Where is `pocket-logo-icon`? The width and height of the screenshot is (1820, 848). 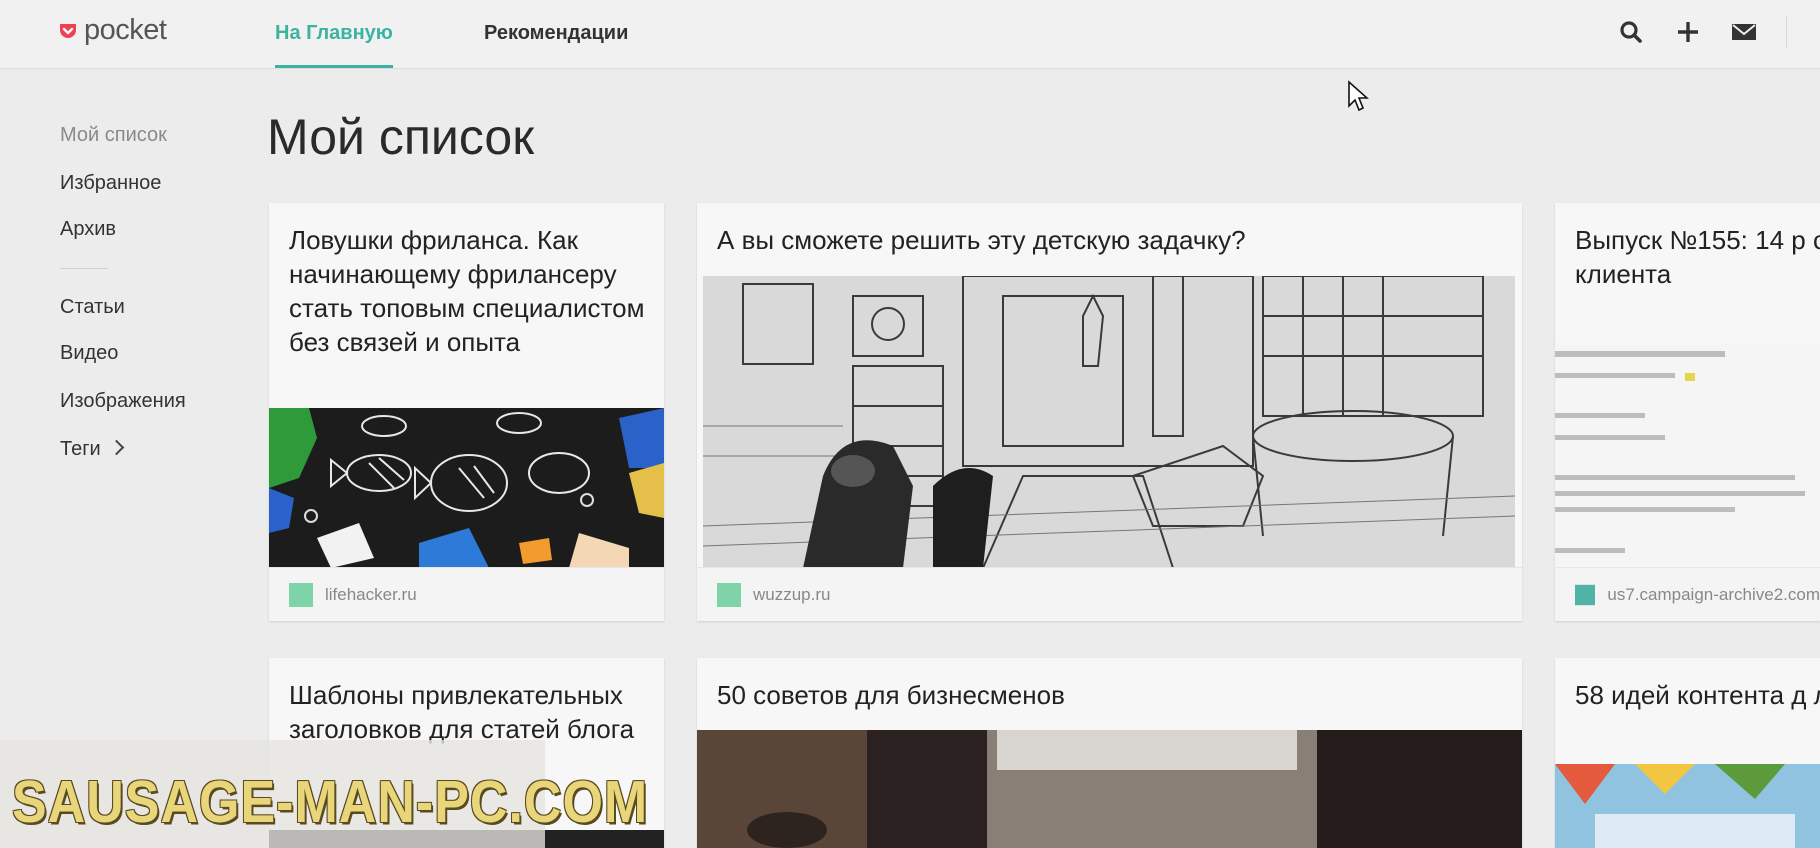 pocket-logo-icon is located at coordinates (68, 30).